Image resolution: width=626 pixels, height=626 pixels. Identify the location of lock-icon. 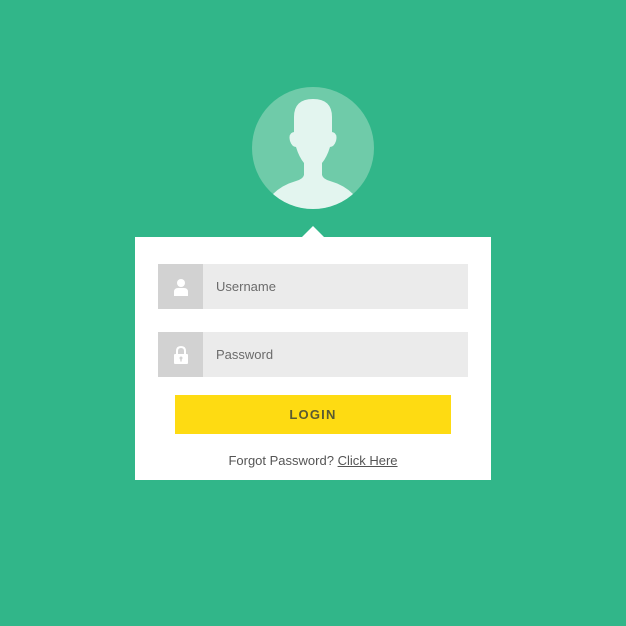
(180, 354).